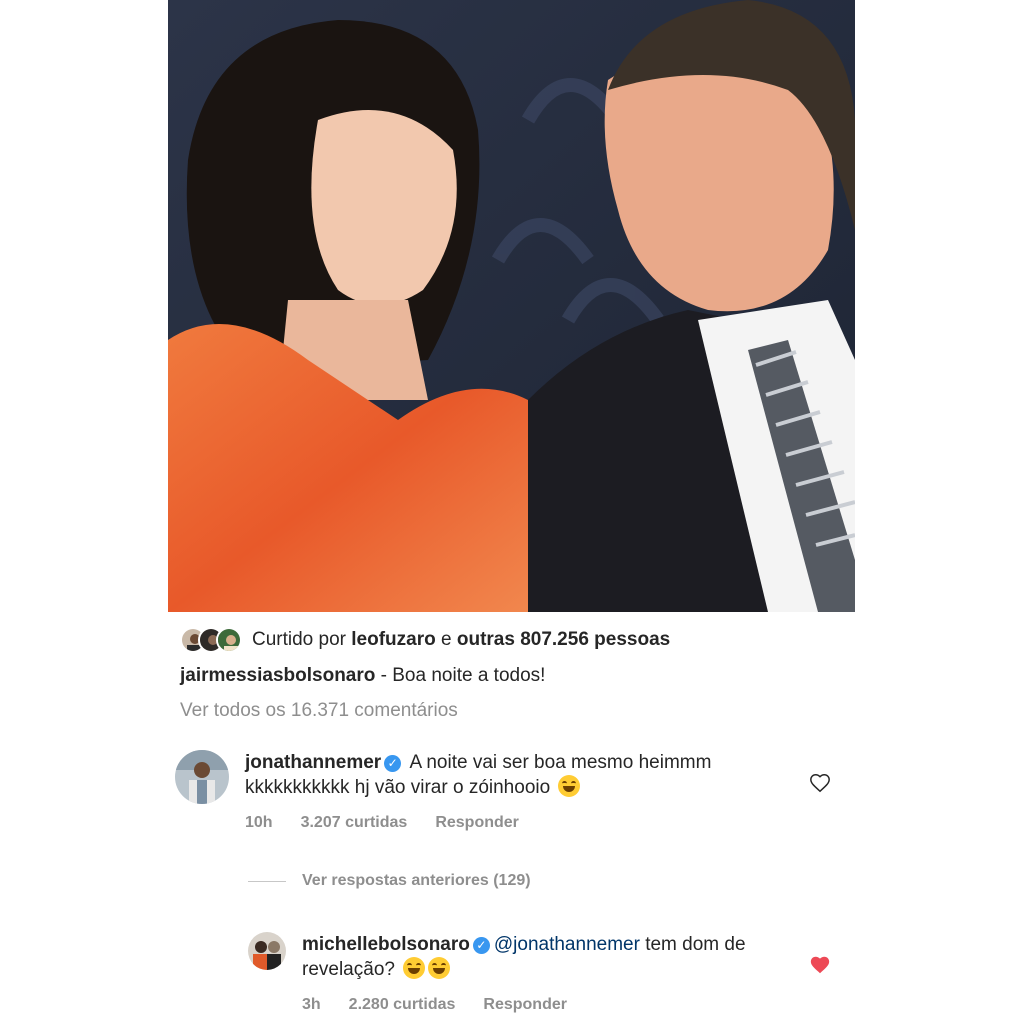 The height and width of the screenshot is (1024, 1024). I want to click on comment-time: 3h, so click(311, 1004).